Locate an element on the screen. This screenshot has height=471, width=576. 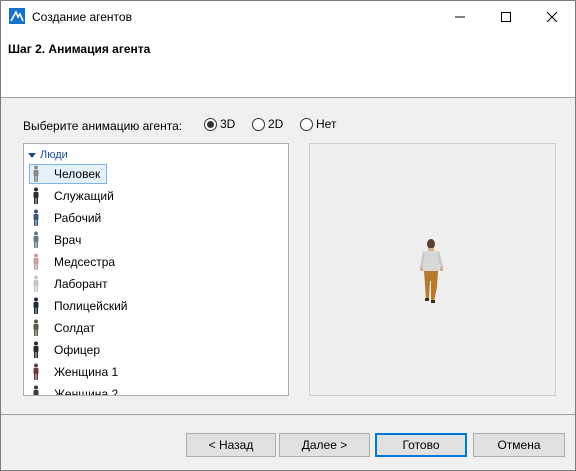
maximize-icon is located at coordinates (506, 16).